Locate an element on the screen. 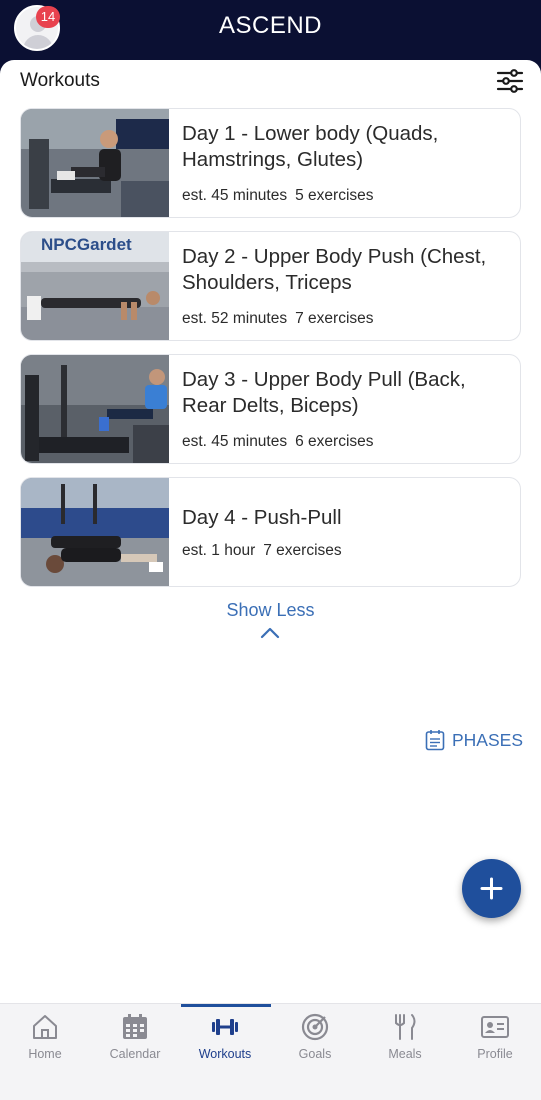 The image size is (541, 1100). tab-home: Home is located at coordinates (45, 1039).